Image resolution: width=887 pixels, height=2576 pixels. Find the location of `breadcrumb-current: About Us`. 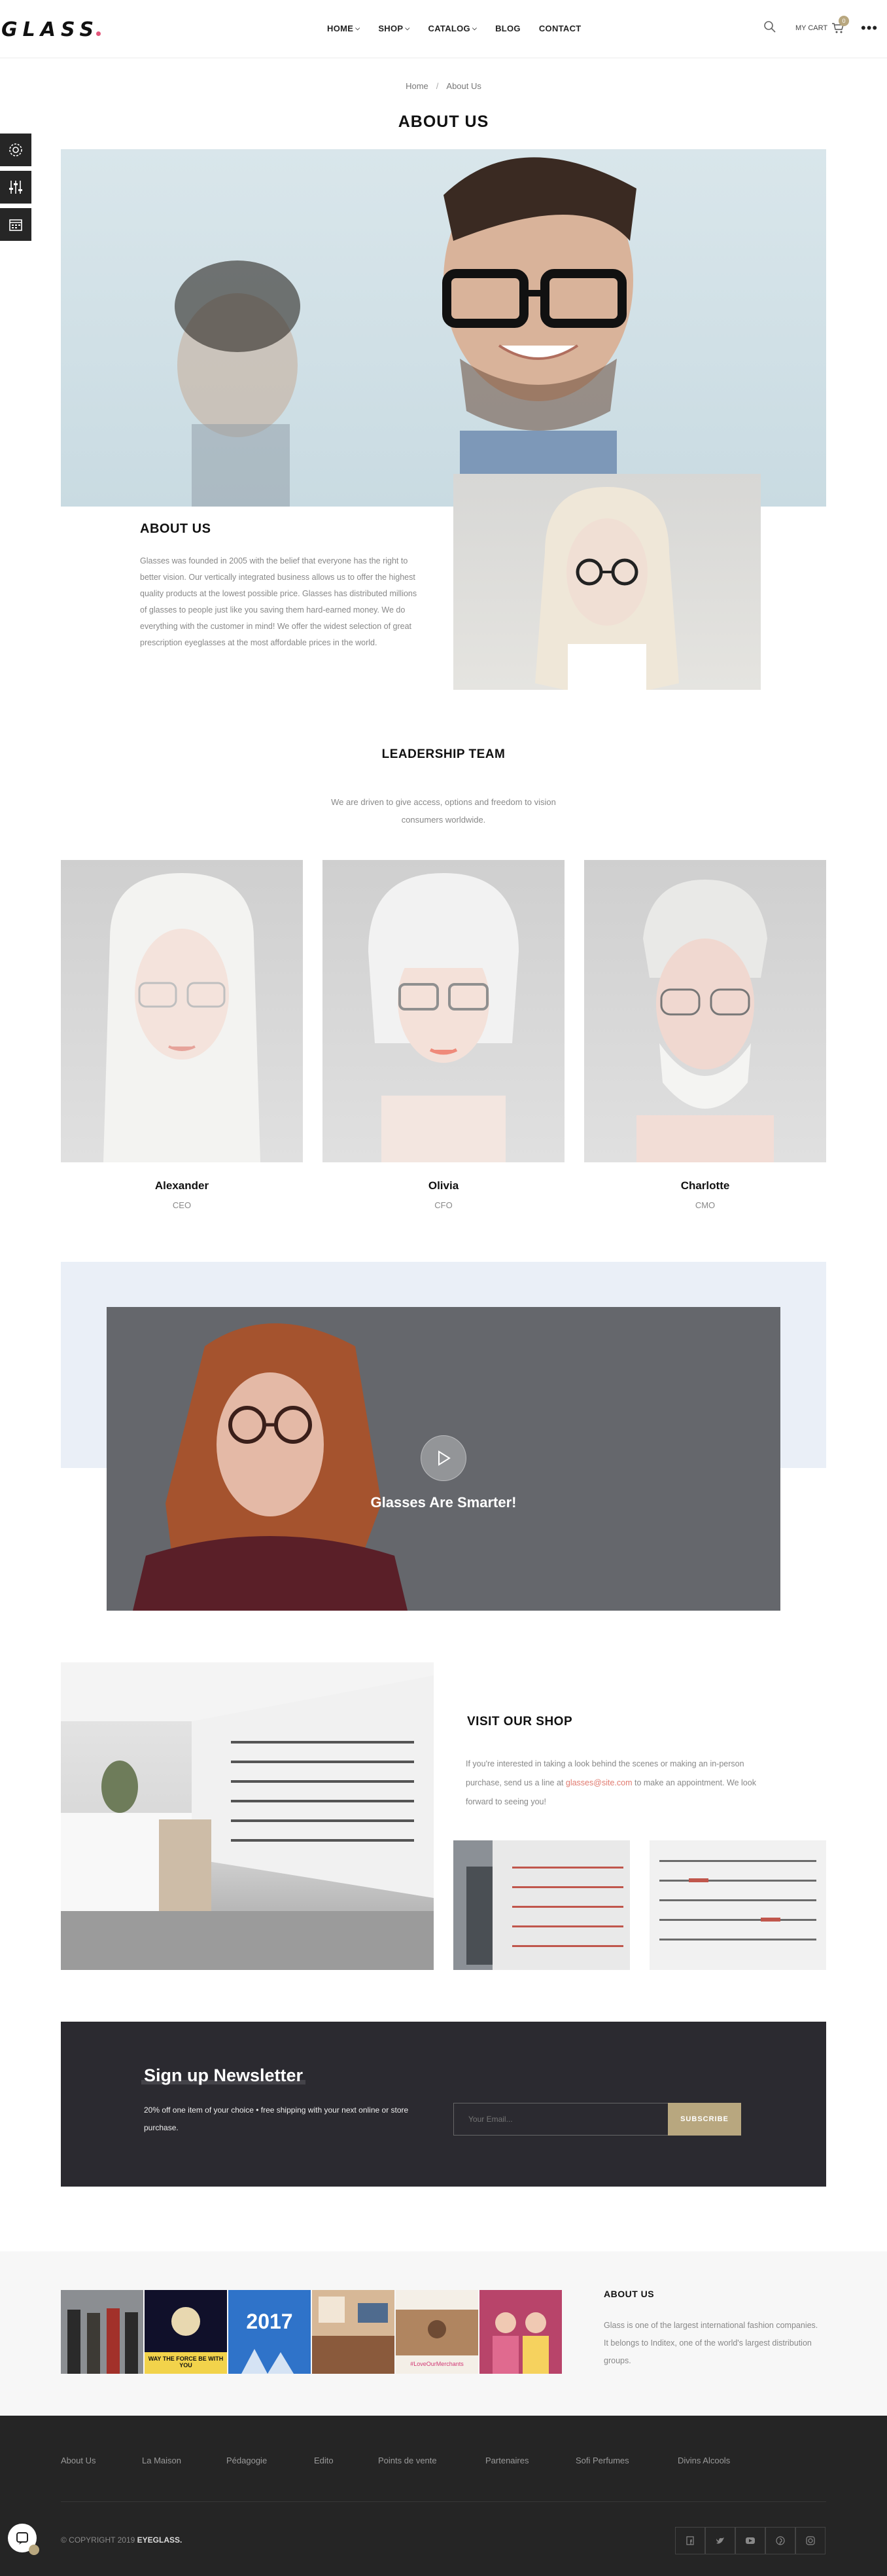

breadcrumb-current: About Us is located at coordinates (464, 86).